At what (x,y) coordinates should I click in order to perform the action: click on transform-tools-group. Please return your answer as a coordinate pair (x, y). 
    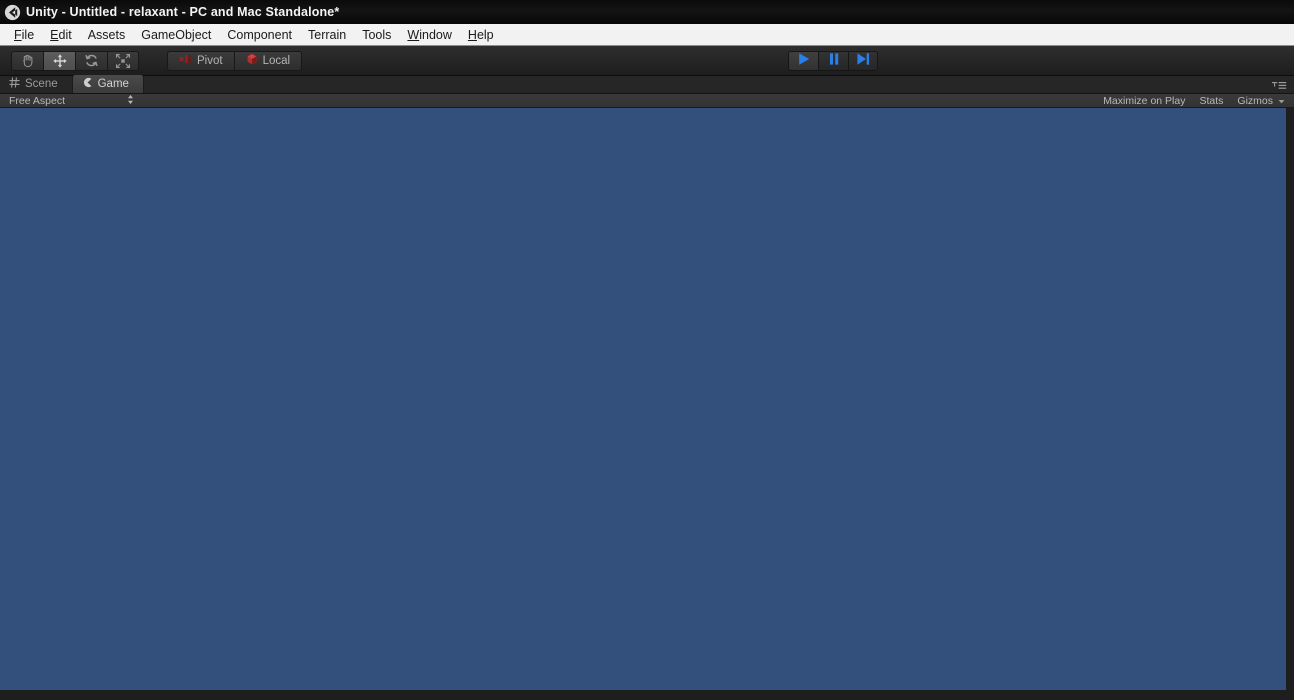
    Looking at the image, I should click on (75, 60).